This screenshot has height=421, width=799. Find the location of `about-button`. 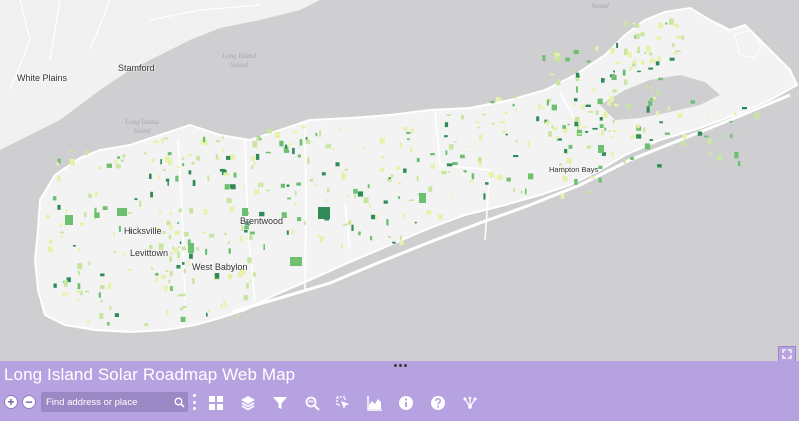

about-button is located at coordinates (406, 403).